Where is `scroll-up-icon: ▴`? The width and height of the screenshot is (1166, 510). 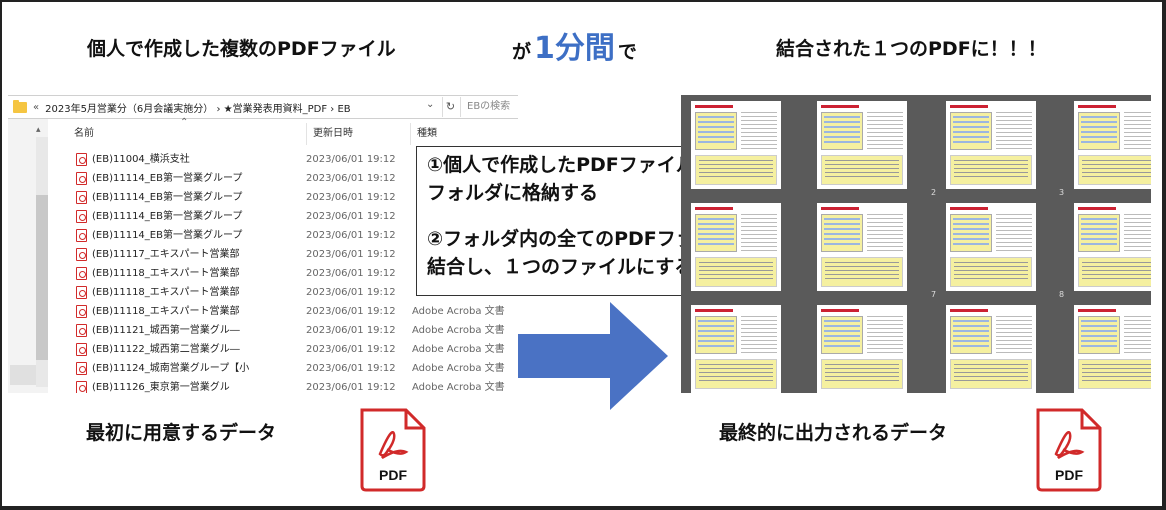 scroll-up-icon: ▴ is located at coordinates (38, 130).